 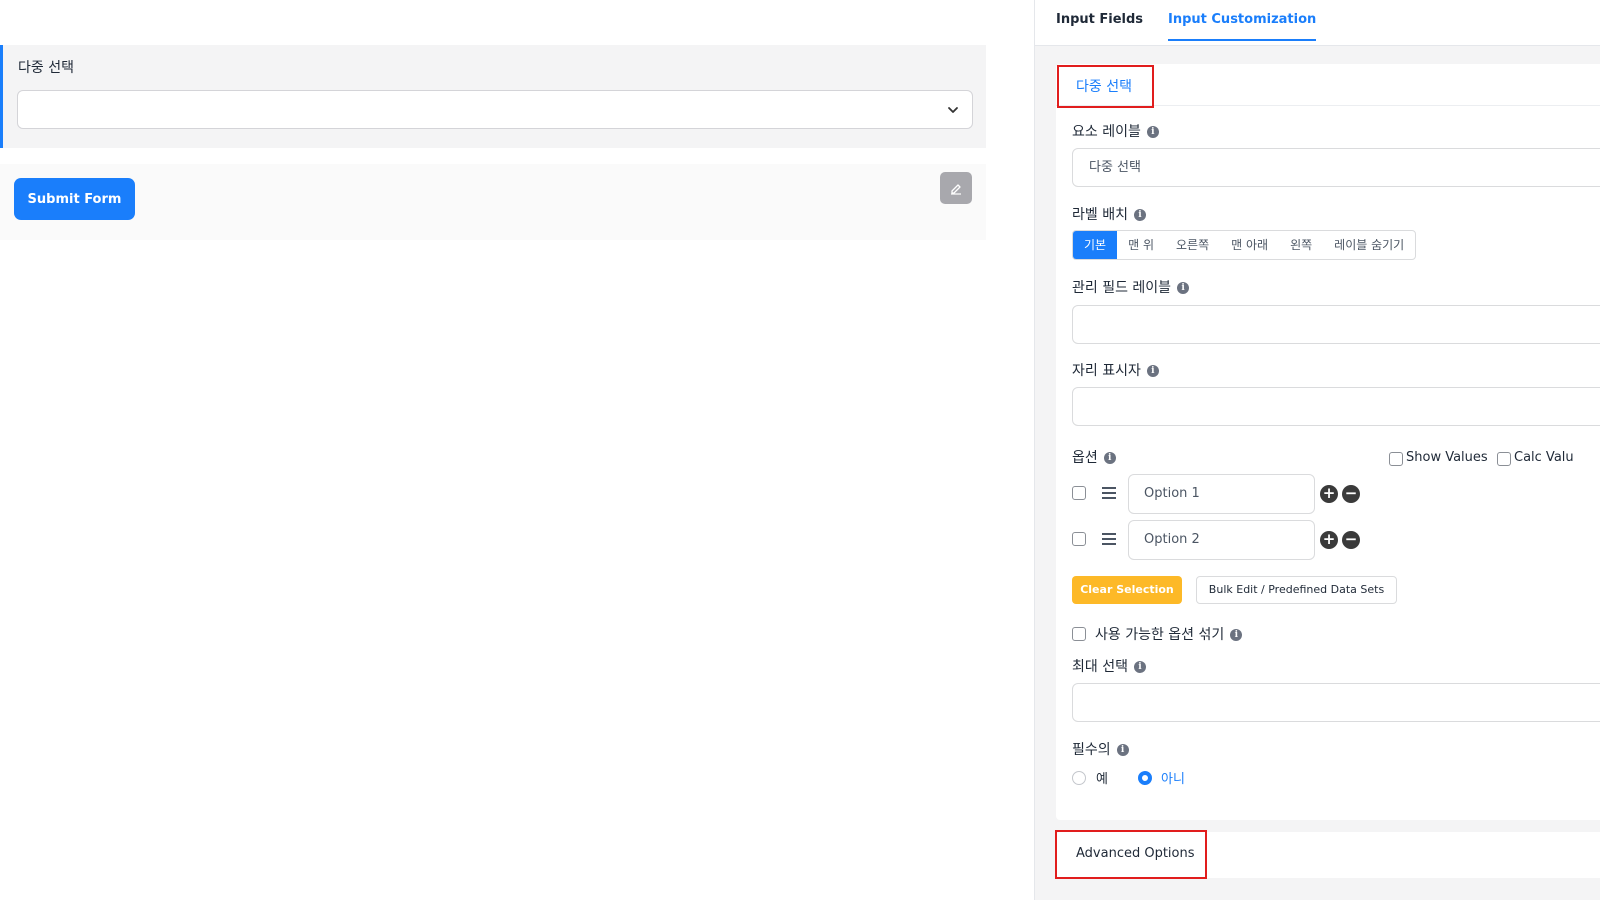 I want to click on admin-field-label-input, so click(x=1336, y=324).